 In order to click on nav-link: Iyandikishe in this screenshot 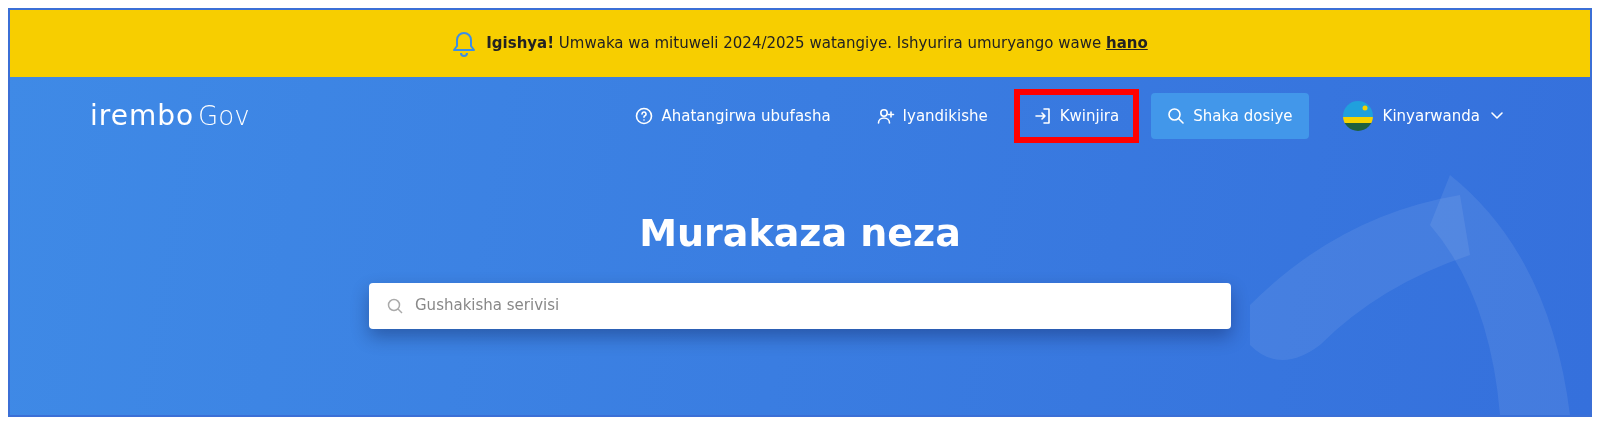, I will do `click(932, 116)`.